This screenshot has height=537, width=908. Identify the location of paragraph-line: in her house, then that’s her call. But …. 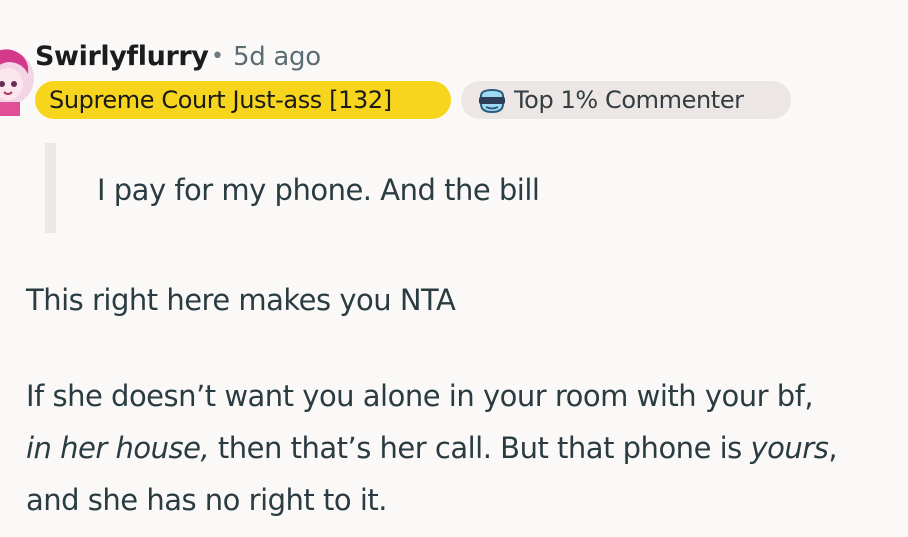
(466, 448).